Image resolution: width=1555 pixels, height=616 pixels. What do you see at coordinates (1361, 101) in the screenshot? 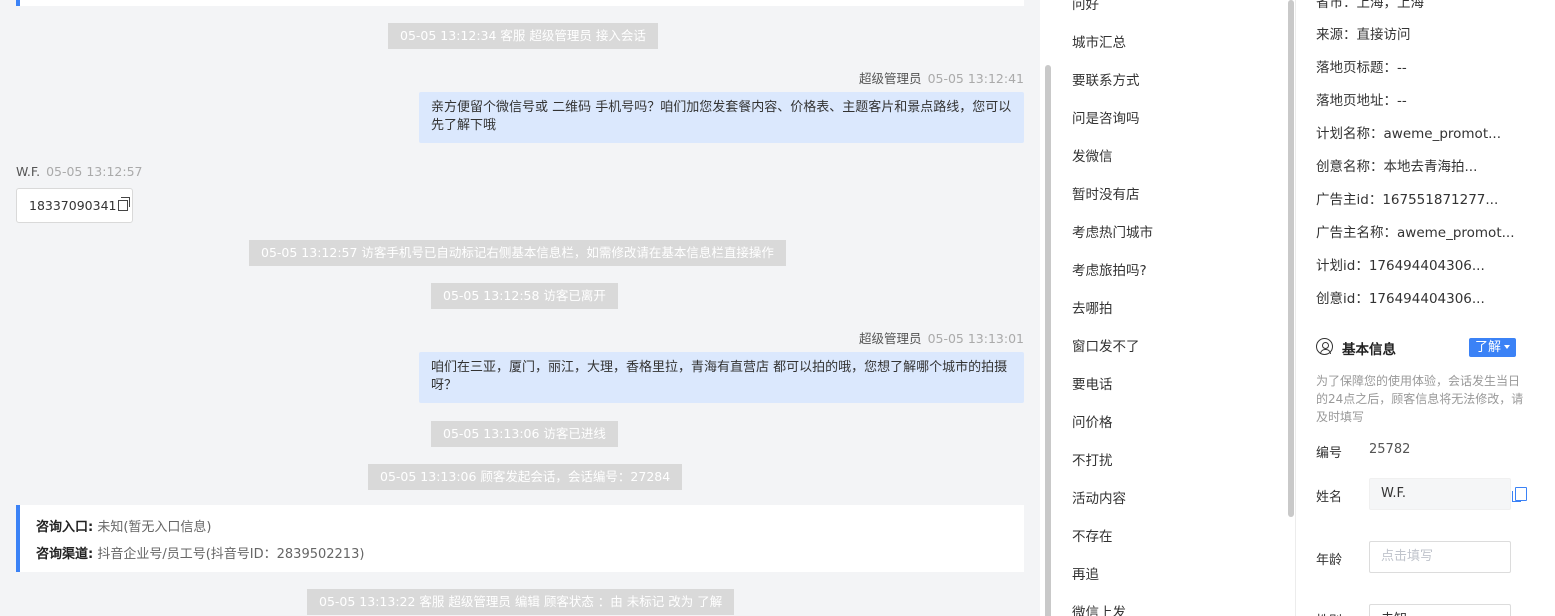
I see `info-row-landing-url: 落地页地址：--` at bounding box center [1361, 101].